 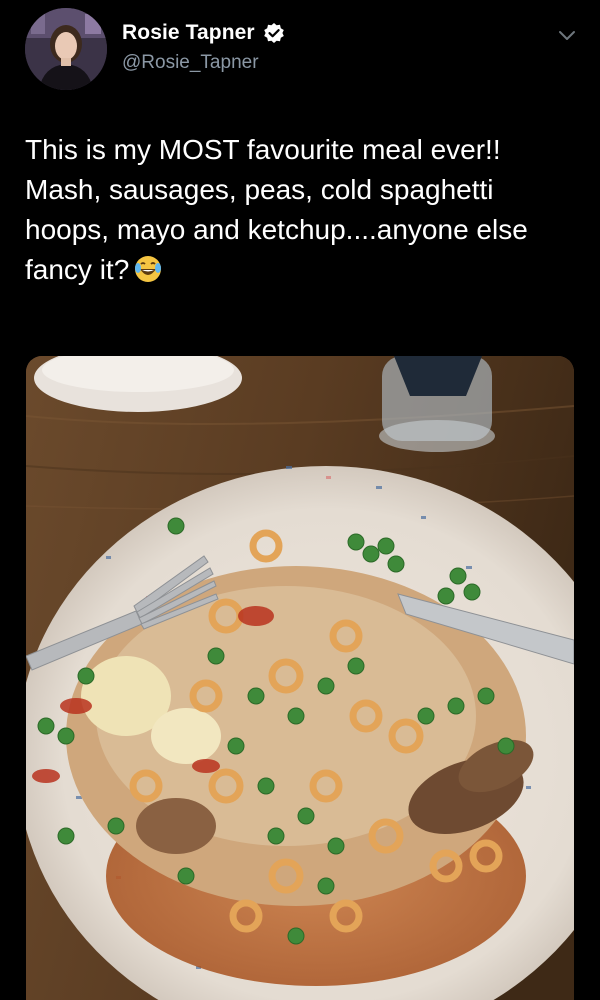 What do you see at coordinates (274, 33) in the screenshot?
I see `verified-badge-icon` at bounding box center [274, 33].